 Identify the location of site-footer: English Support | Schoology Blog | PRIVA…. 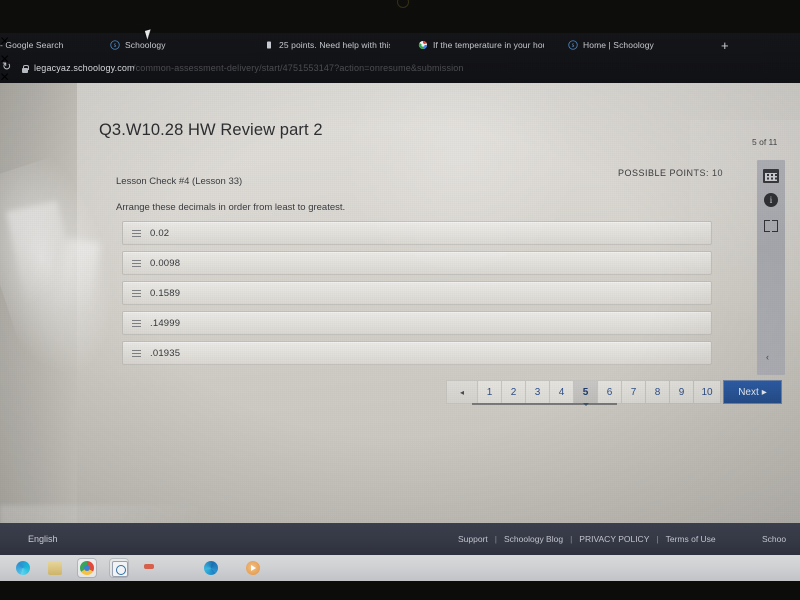
(400, 539).